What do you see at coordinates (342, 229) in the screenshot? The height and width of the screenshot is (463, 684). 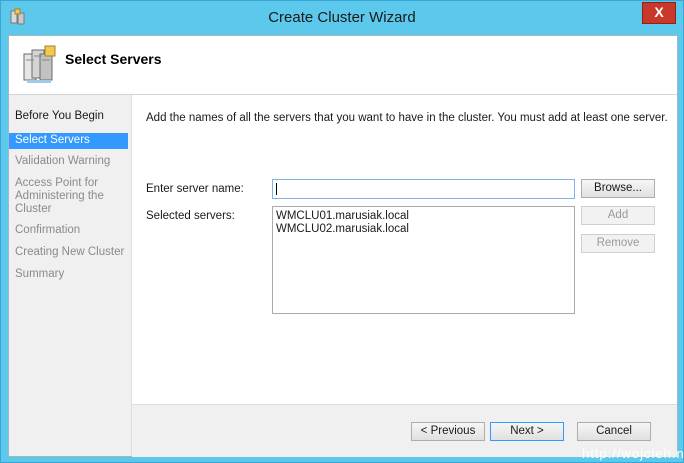 I see `list-item: WMCLU02.marusiak.local` at bounding box center [342, 229].